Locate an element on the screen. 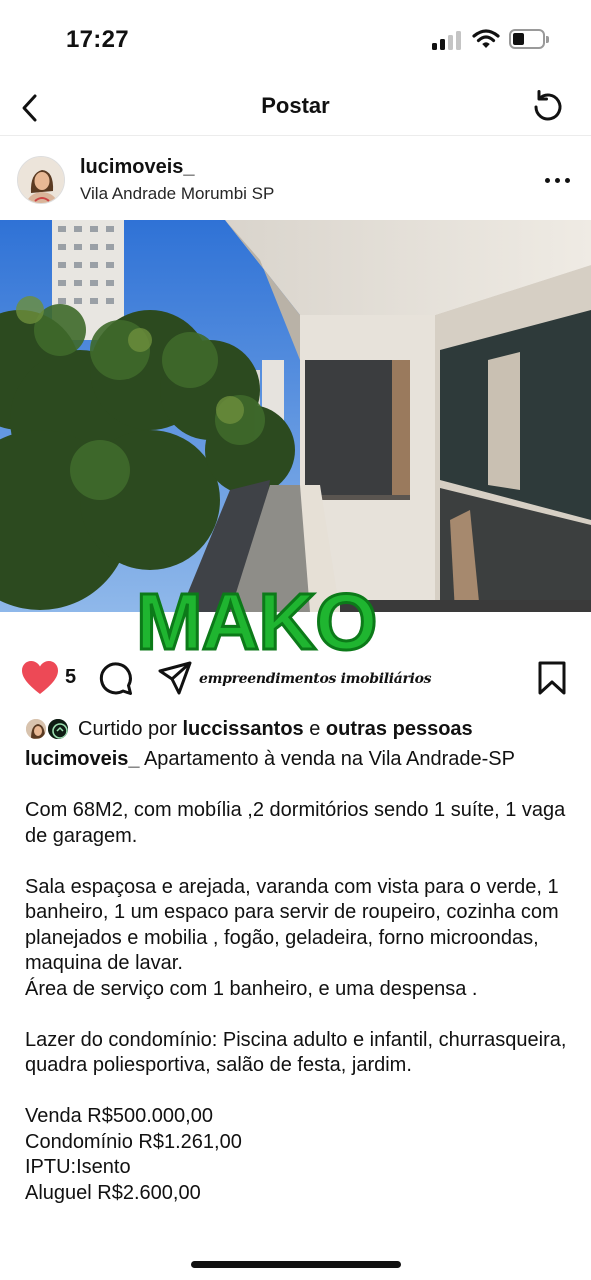 This screenshot has width=591, height=1280. wifi-icon is located at coordinates (486, 38).